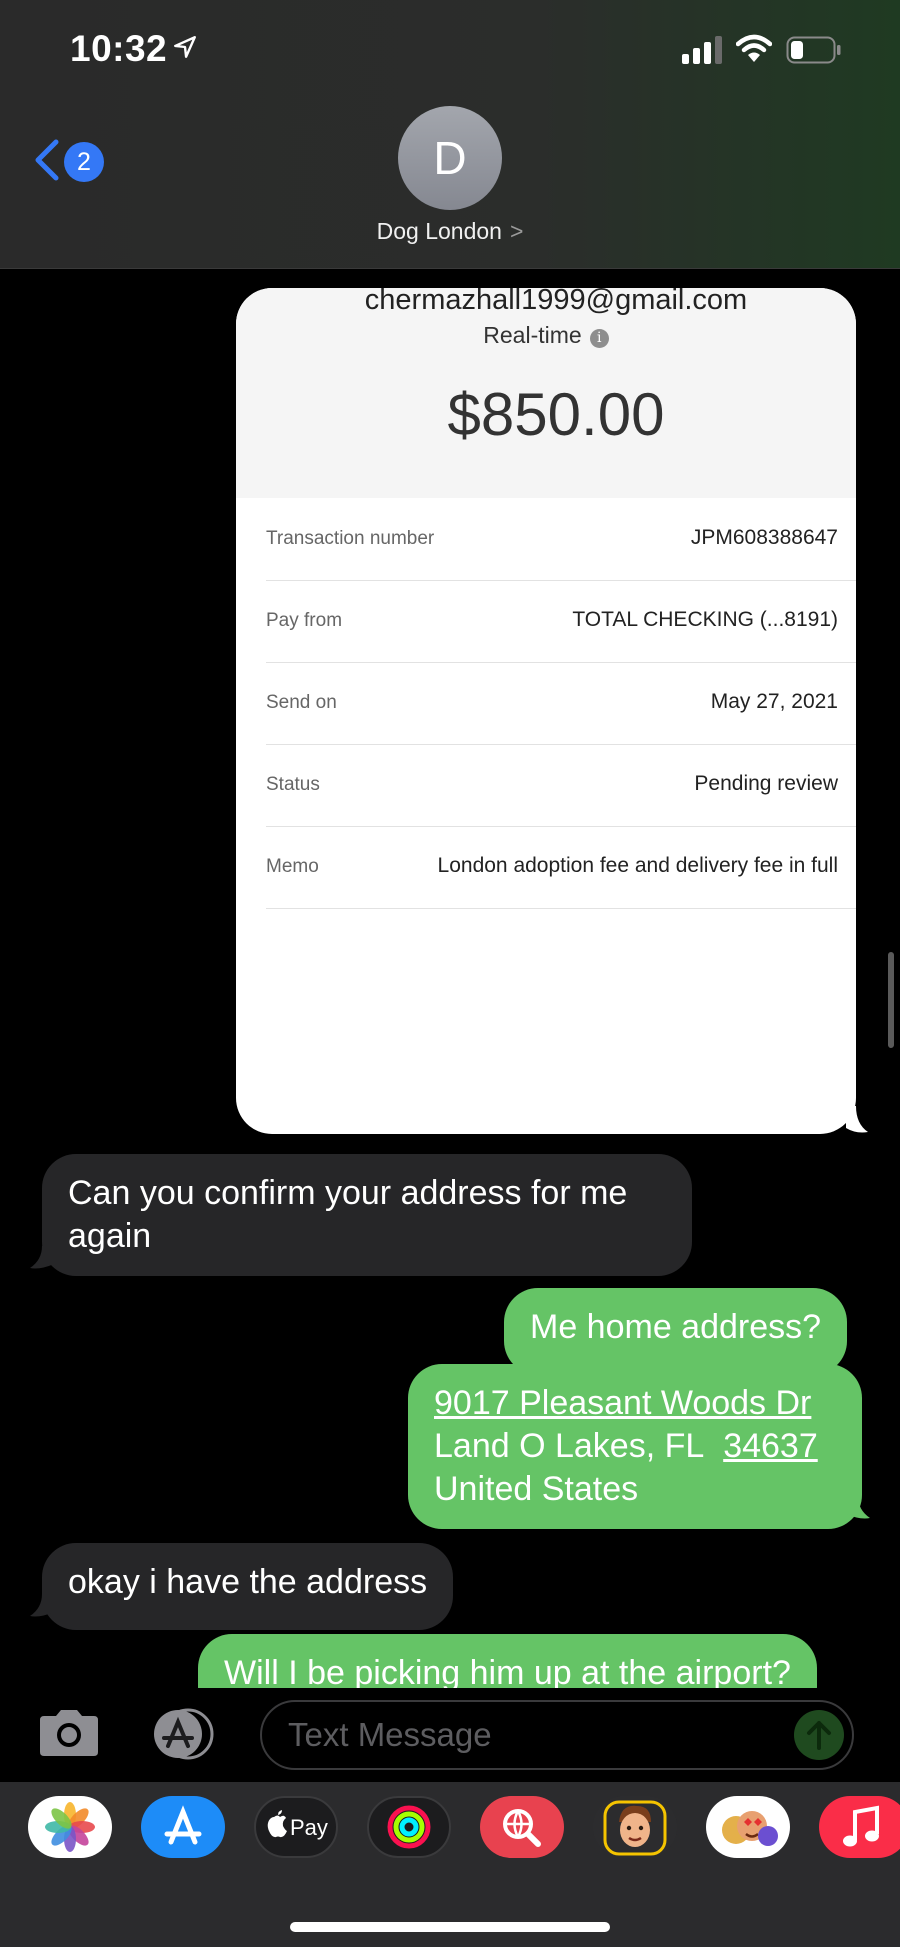  What do you see at coordinates (304, 620) in the screenshot?
I see `receipt-row-label: Pay from` at bounding box center [304, 620].